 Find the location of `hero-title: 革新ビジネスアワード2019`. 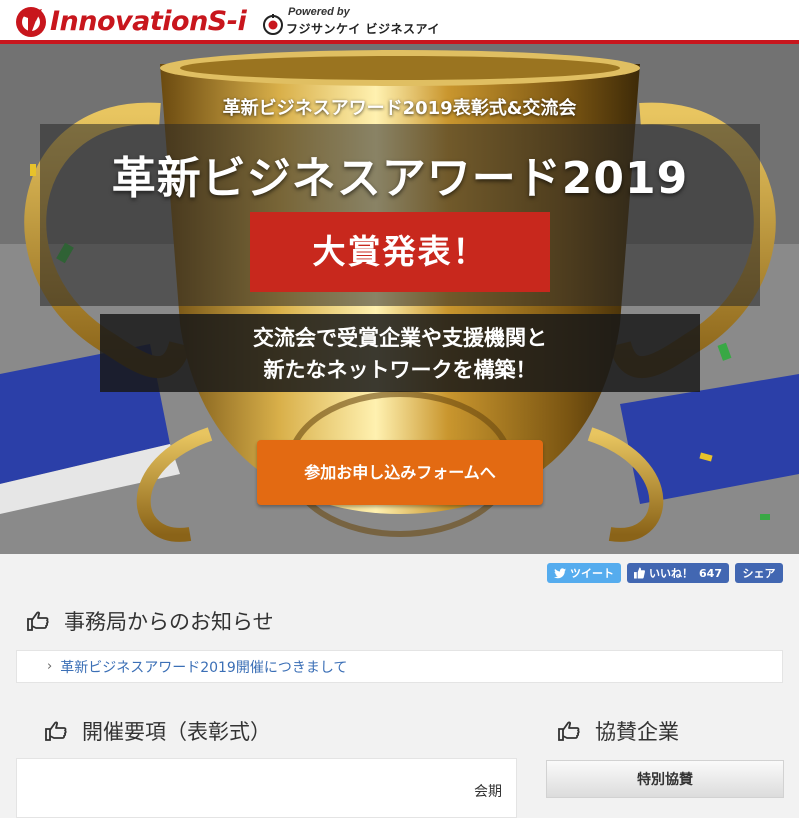

hero-title: 革新ビジネスアワード2019 is located at coordinates (400, 178).